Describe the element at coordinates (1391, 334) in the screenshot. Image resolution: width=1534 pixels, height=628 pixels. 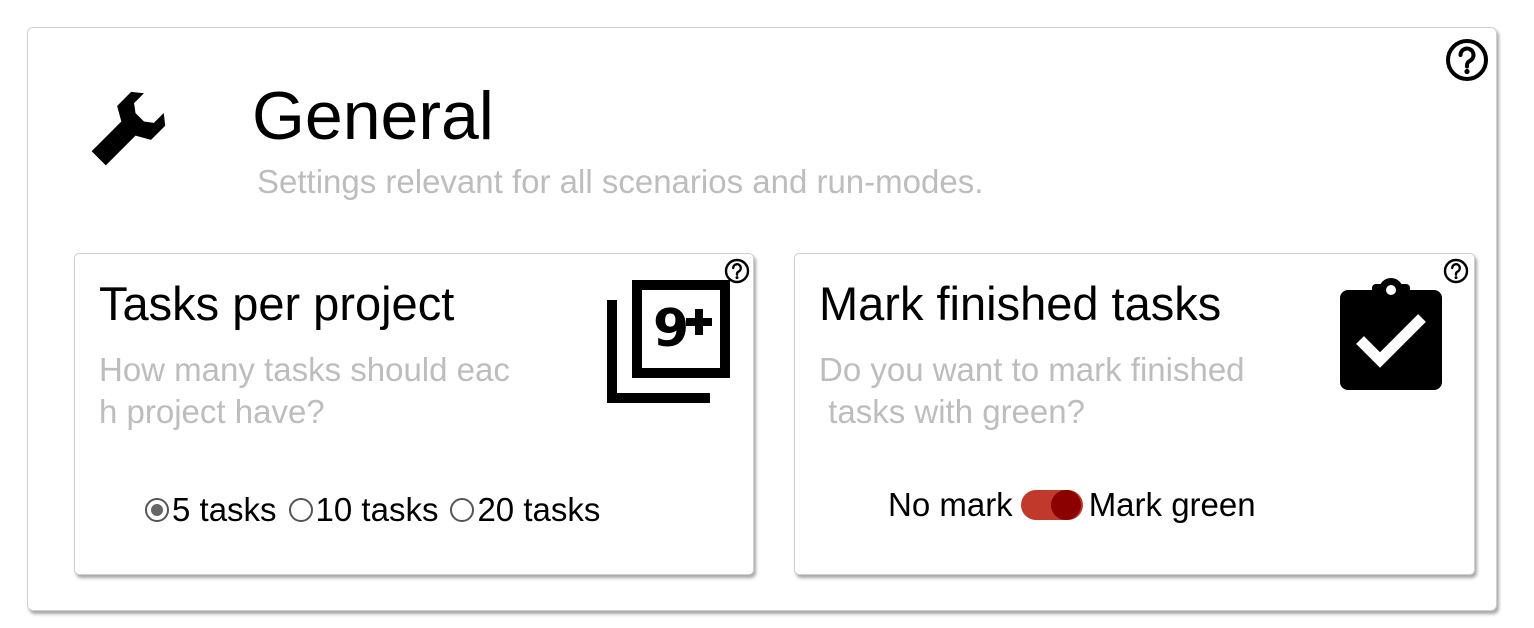
I see `clipboard-check-icon` at that location.